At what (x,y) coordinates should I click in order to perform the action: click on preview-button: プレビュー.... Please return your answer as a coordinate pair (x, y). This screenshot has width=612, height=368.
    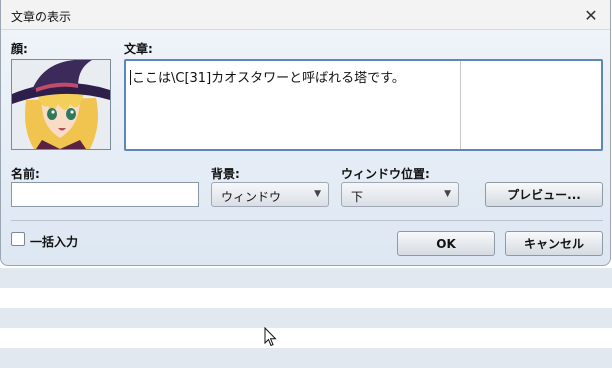
    Looking at the image, I should click on (544, 194).